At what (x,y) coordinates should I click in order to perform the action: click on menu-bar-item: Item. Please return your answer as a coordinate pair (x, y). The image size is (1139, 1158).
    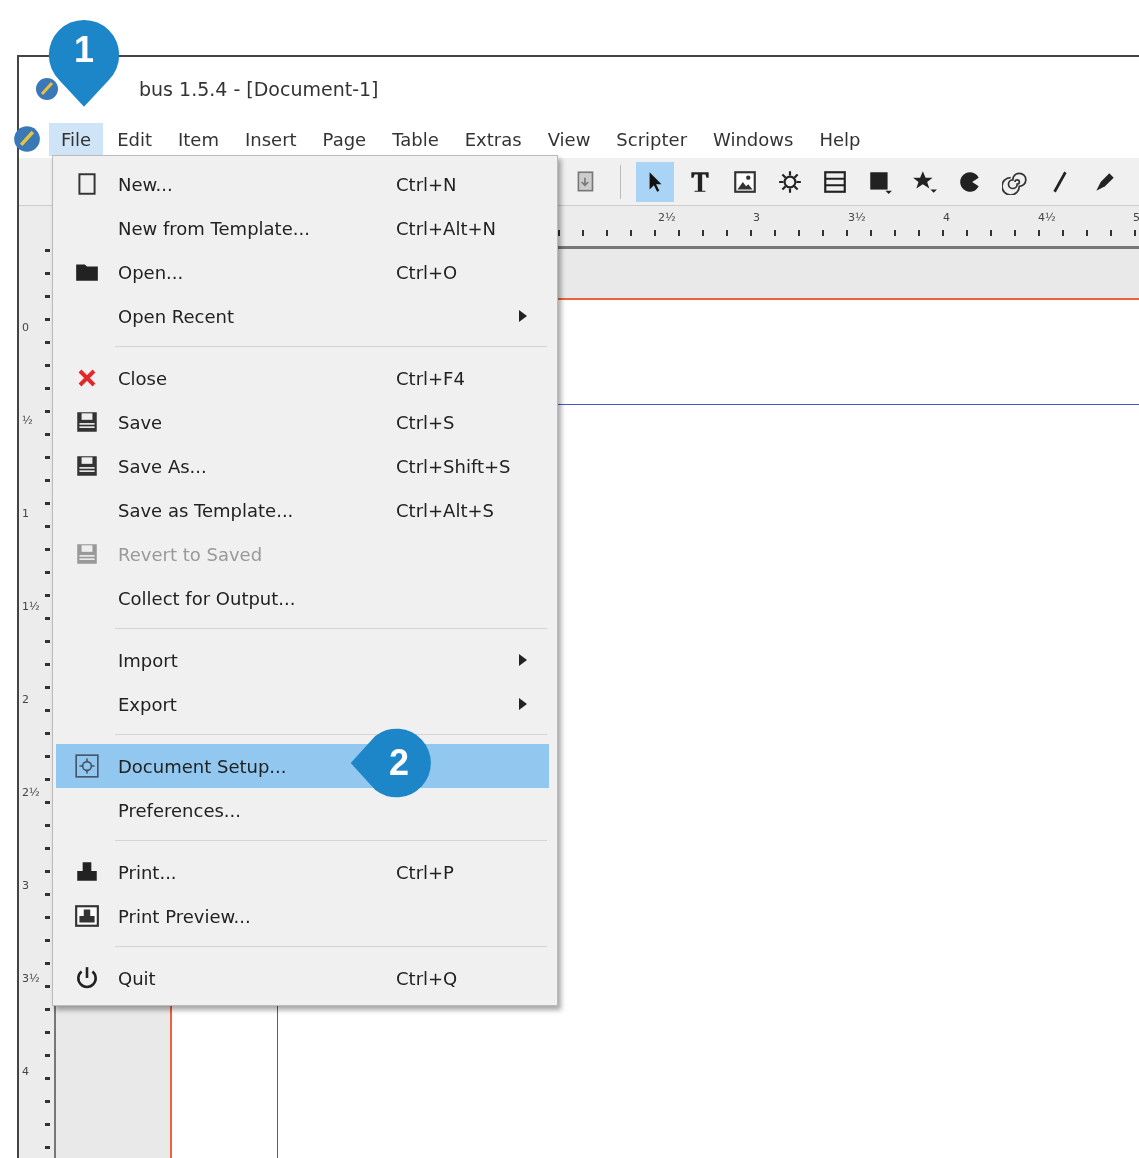
    Looking at the image, I should click on (198, 139).